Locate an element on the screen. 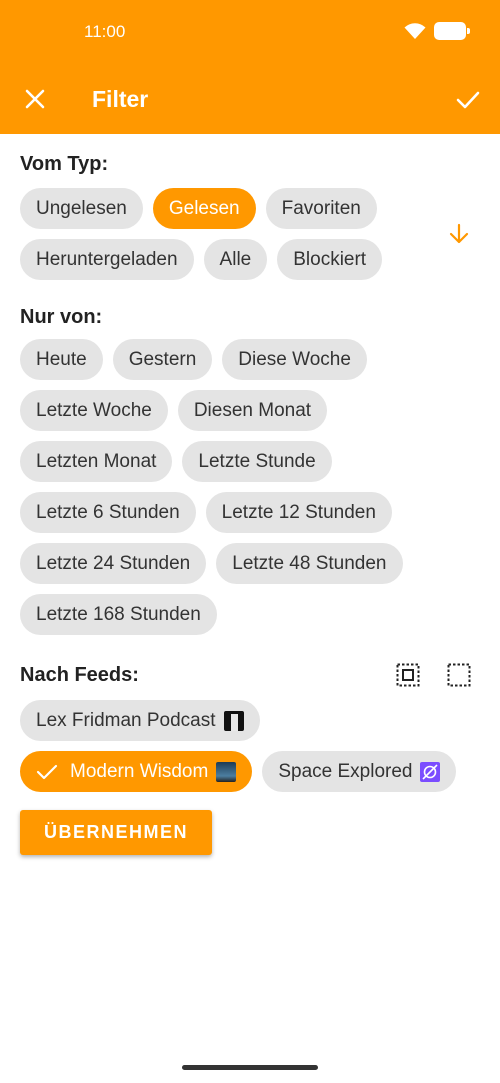  close-button is located at coordinates (35, 99).